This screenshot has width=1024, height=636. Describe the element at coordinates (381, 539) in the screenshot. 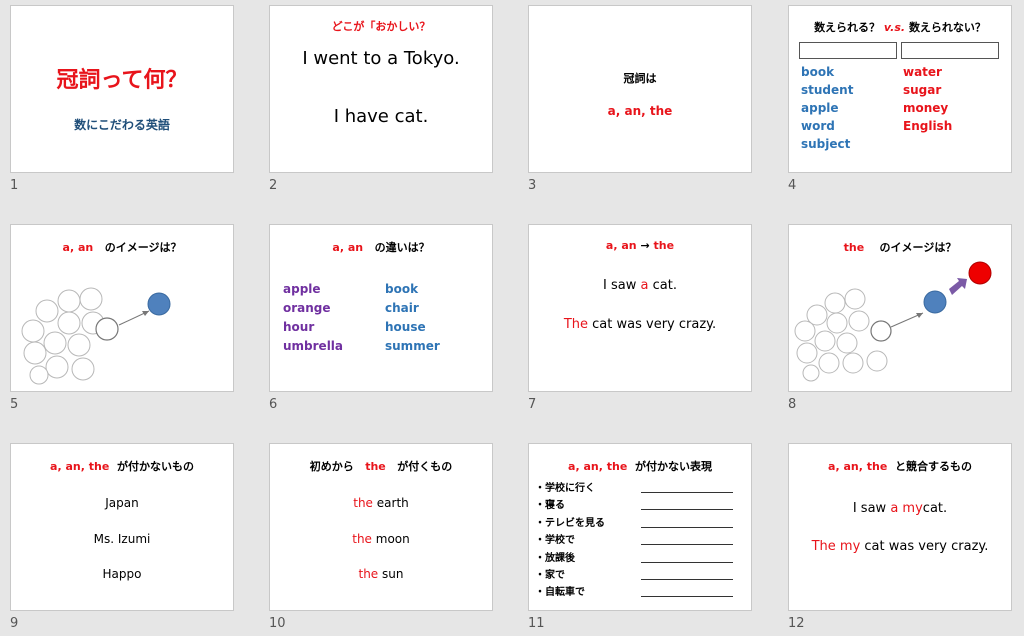

I see `list-item: the moon` at that location.